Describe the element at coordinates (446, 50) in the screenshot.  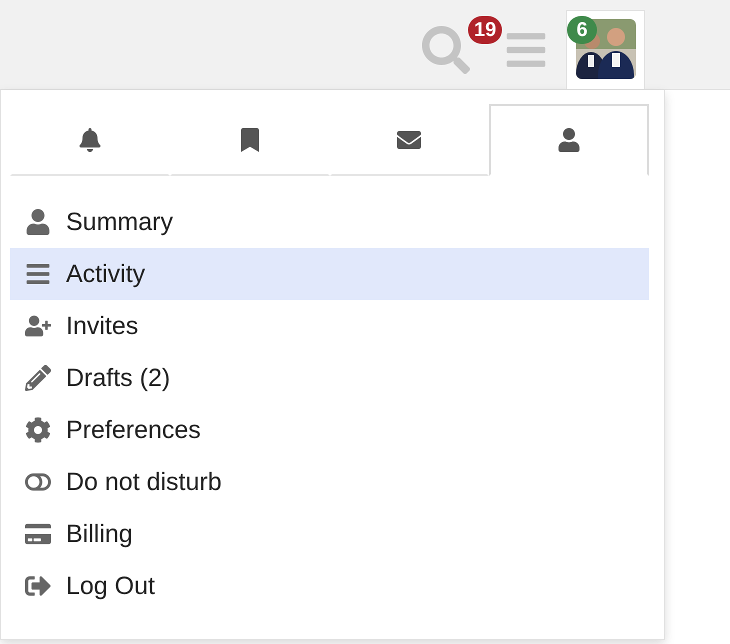
I see `search-icon` at that location.